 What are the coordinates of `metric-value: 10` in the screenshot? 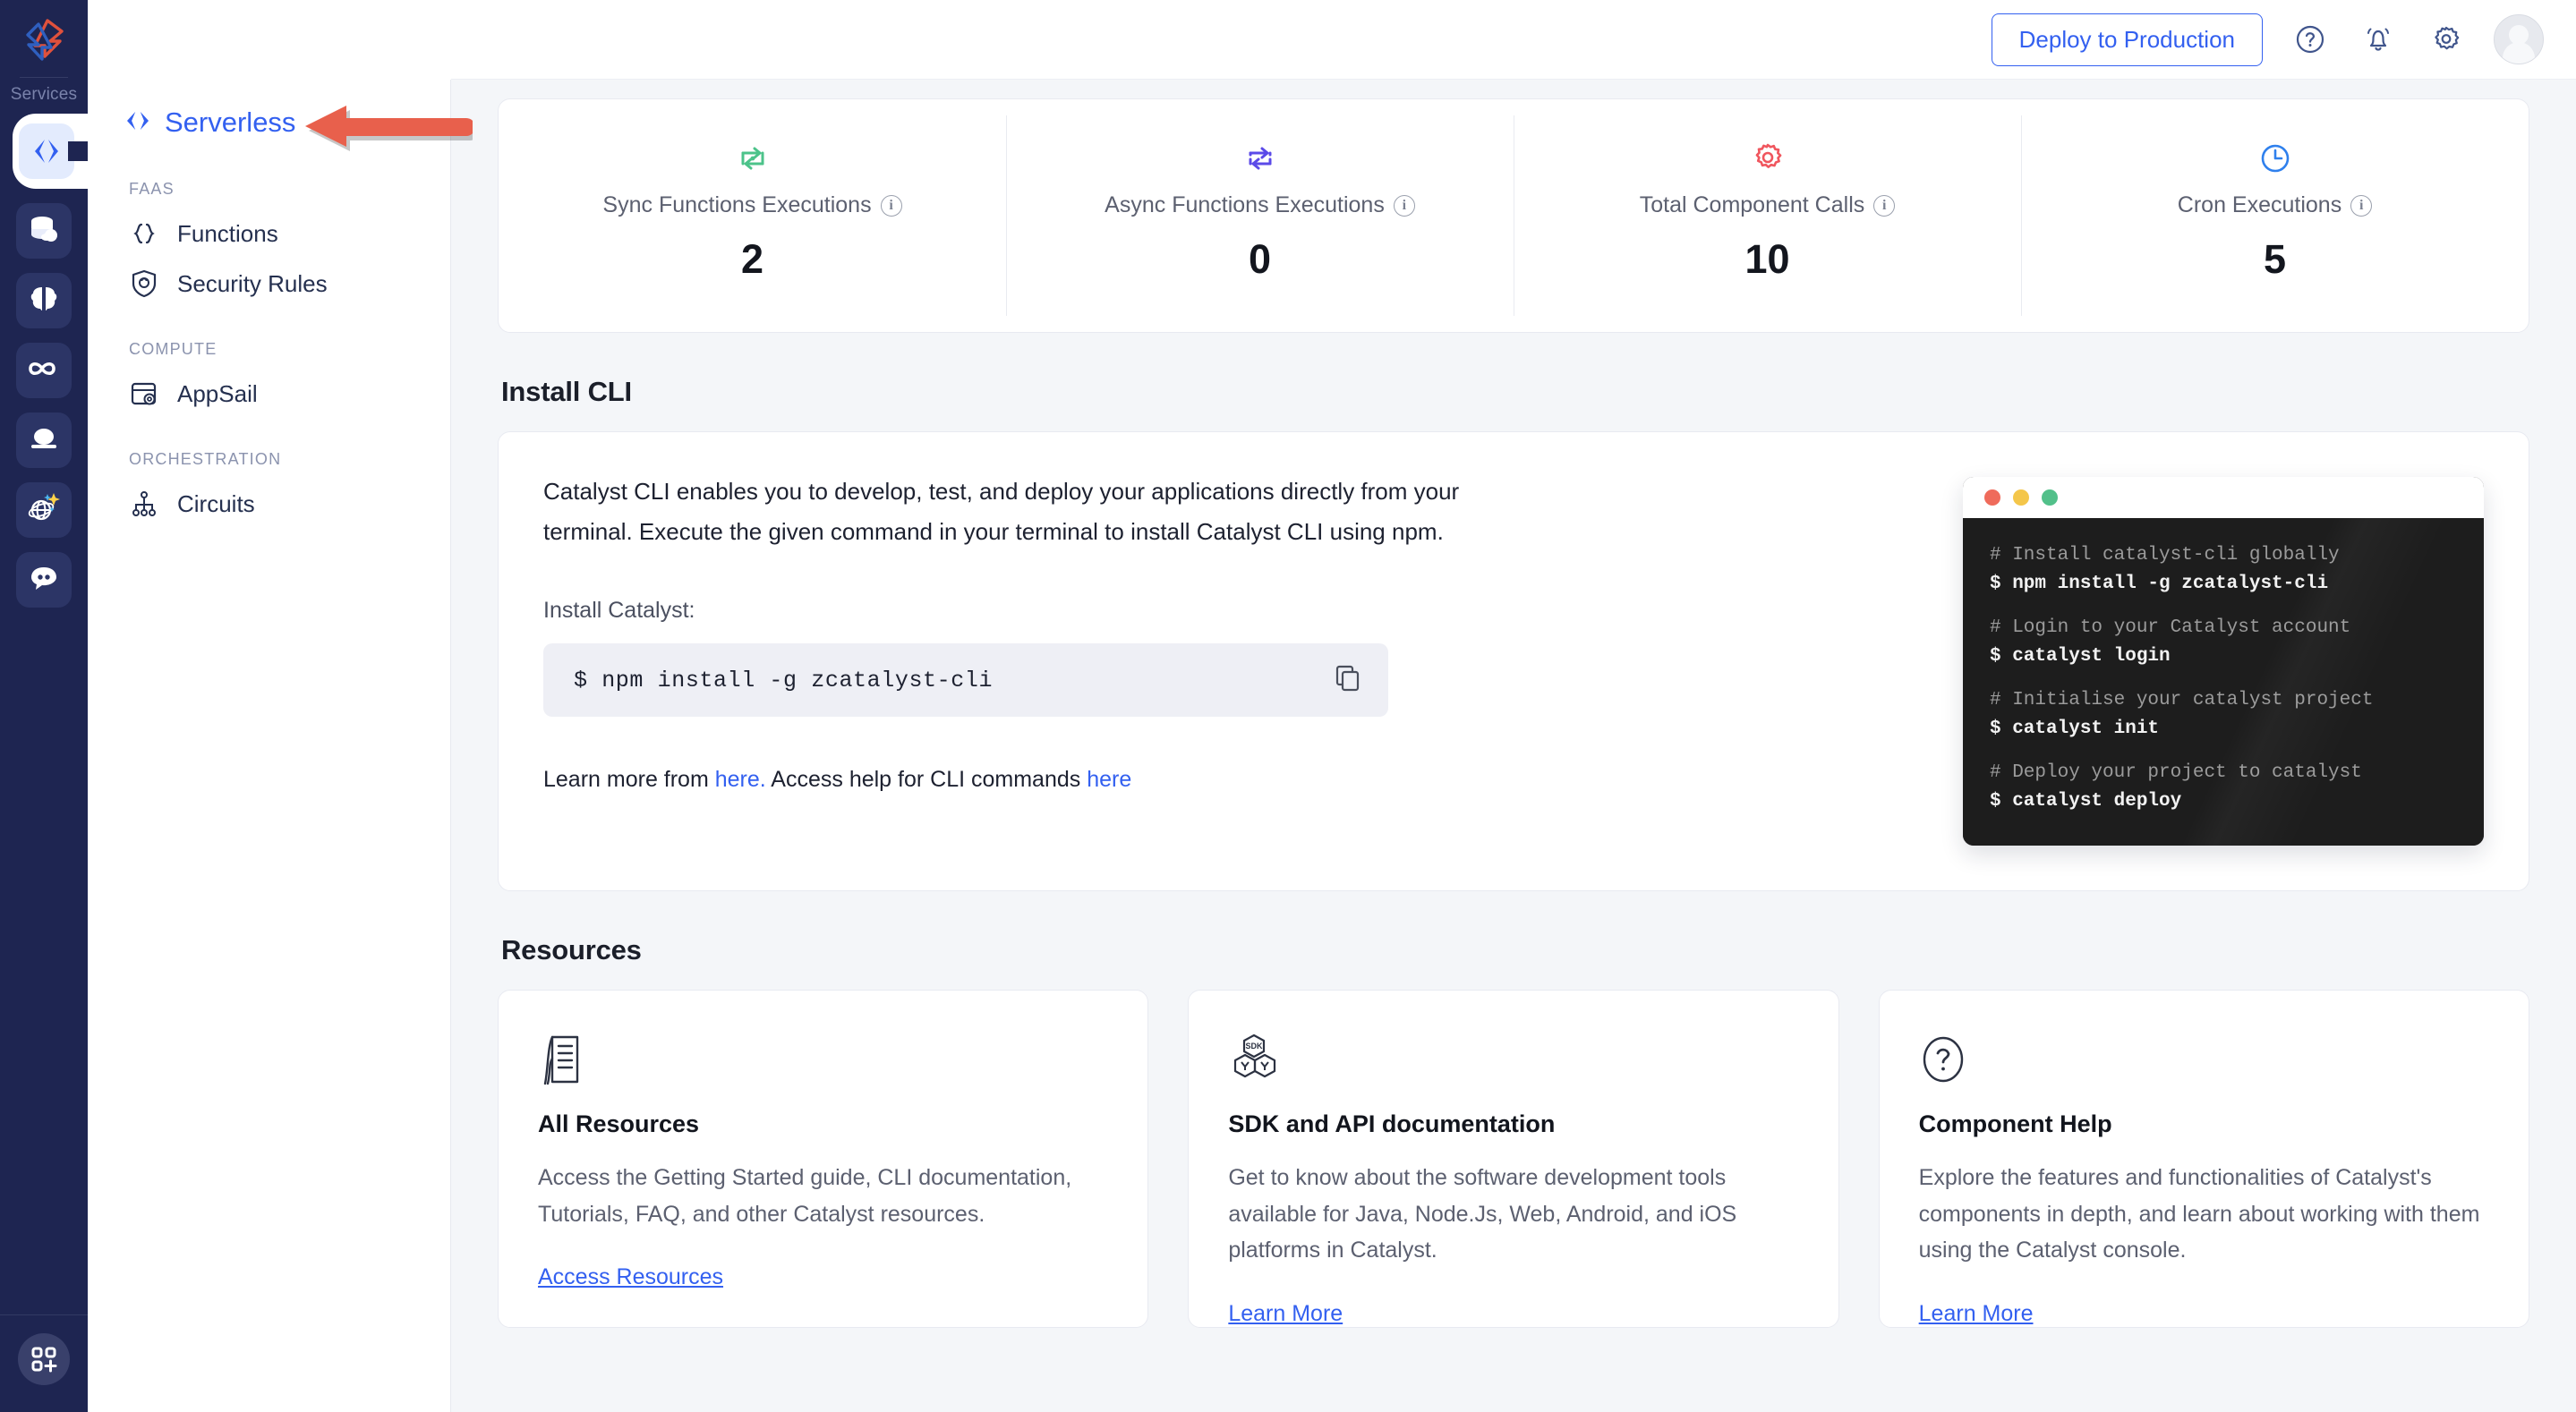 It's located at (1767, 259).